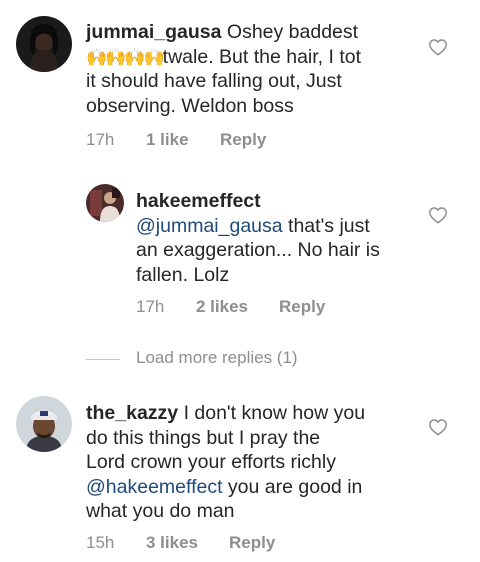 The image size is (480, 562). I want to click on likes-count: 1 like, so click(167, 140).